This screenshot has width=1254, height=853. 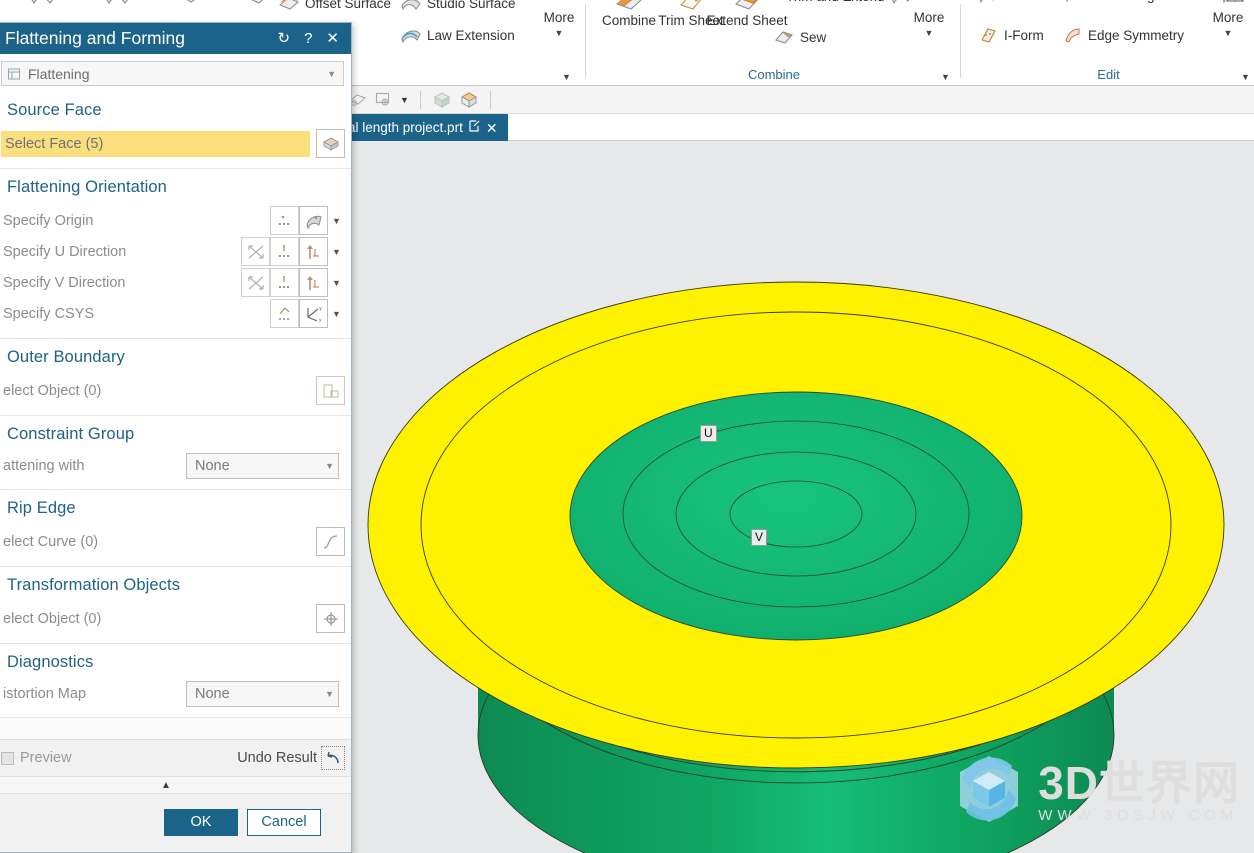 I want to click on surface-triangle-icon, so click(x=1234, y=3).